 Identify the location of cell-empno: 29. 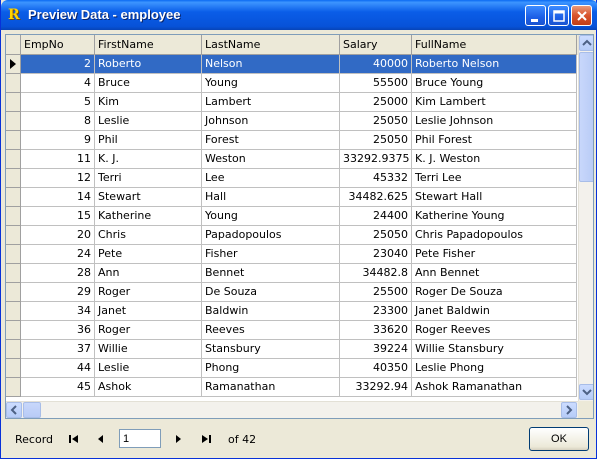
(58, 292).